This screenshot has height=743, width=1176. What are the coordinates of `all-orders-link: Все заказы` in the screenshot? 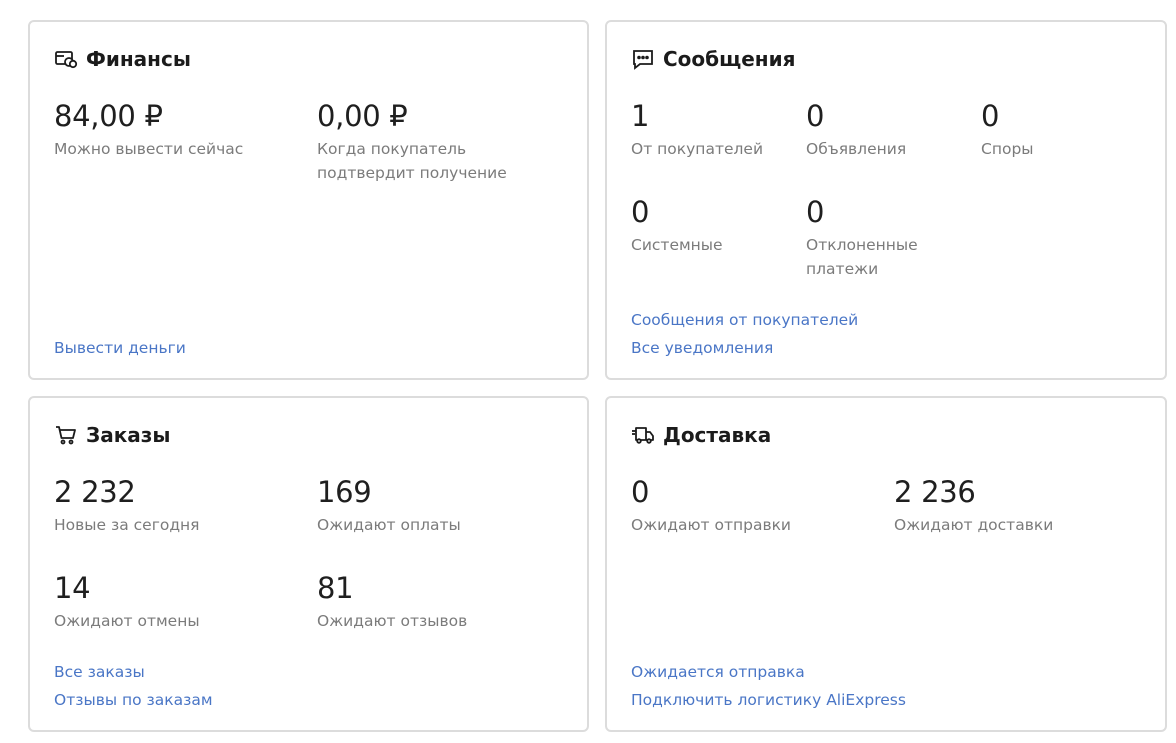 It's located at (99, 672).